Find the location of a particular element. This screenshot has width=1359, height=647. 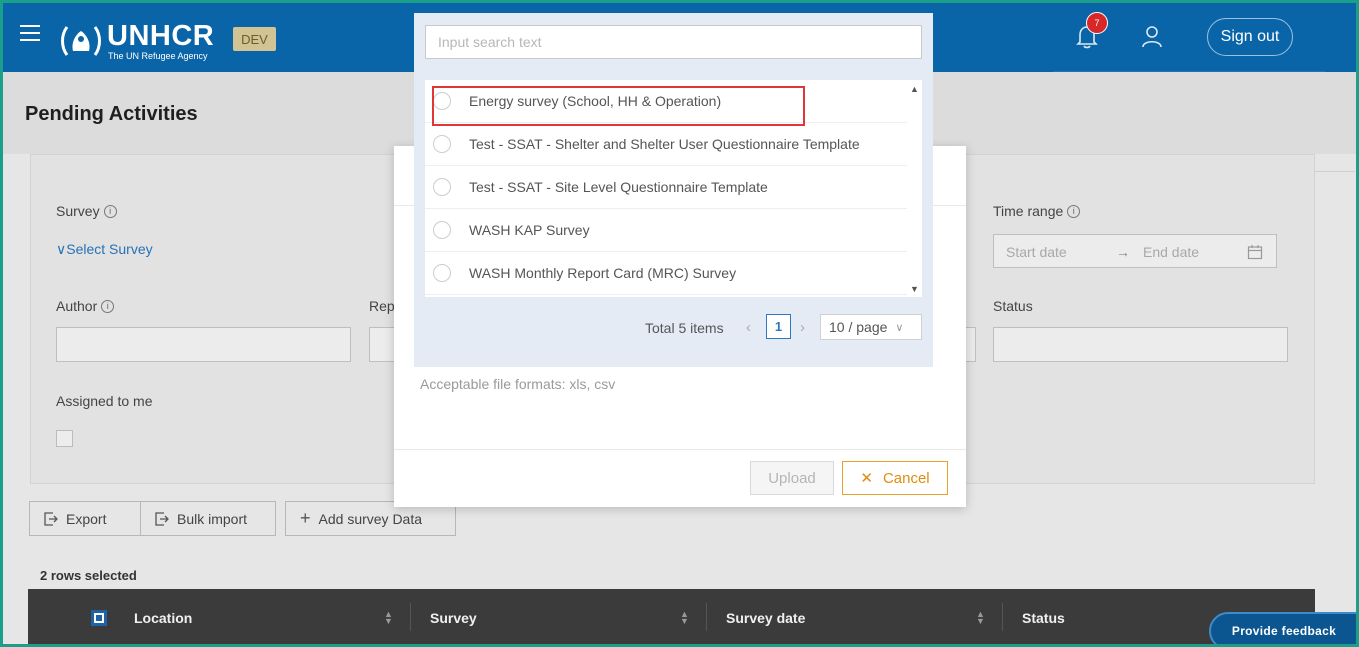

list-item-label: WASH Monthly Report Card (MRC) Survey is located at coordinates (603, 273).